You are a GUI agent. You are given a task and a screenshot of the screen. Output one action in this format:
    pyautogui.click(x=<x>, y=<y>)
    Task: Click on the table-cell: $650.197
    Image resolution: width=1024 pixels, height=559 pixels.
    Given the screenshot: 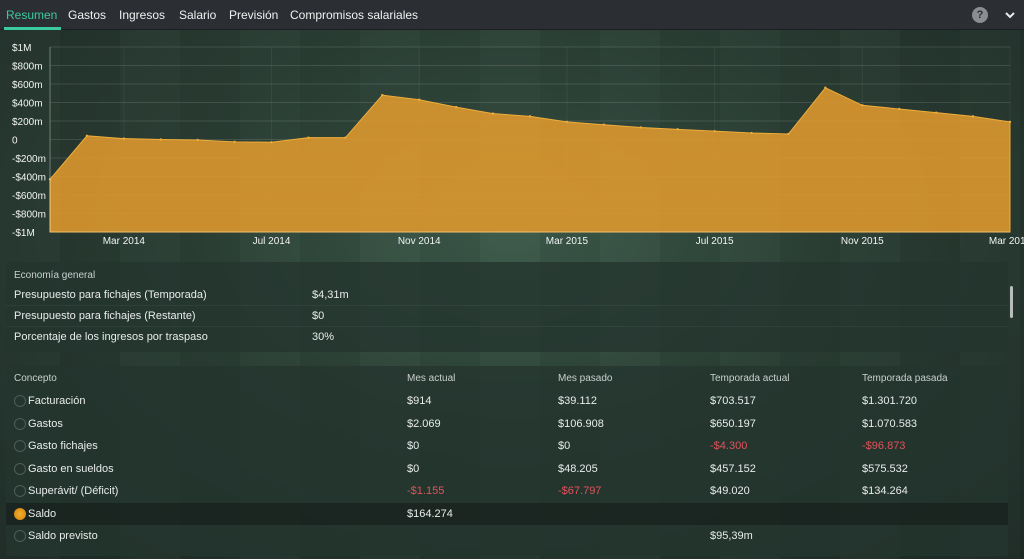 What is the action you would take?
    pyautogui.click(x=733, y=423)
    